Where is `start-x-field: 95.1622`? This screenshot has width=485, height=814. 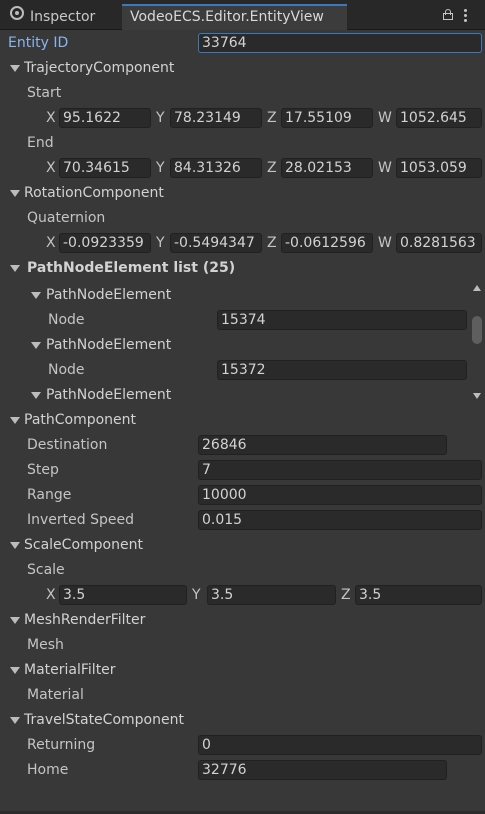
start-x-field: 95.1622 is located at coordinates (105, 118).